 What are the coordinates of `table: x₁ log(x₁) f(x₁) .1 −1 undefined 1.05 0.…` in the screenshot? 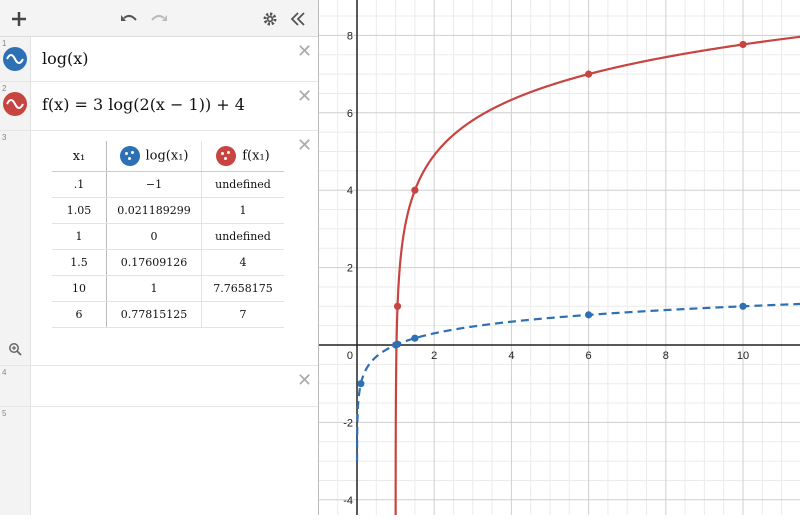 It's located at (168, 234).